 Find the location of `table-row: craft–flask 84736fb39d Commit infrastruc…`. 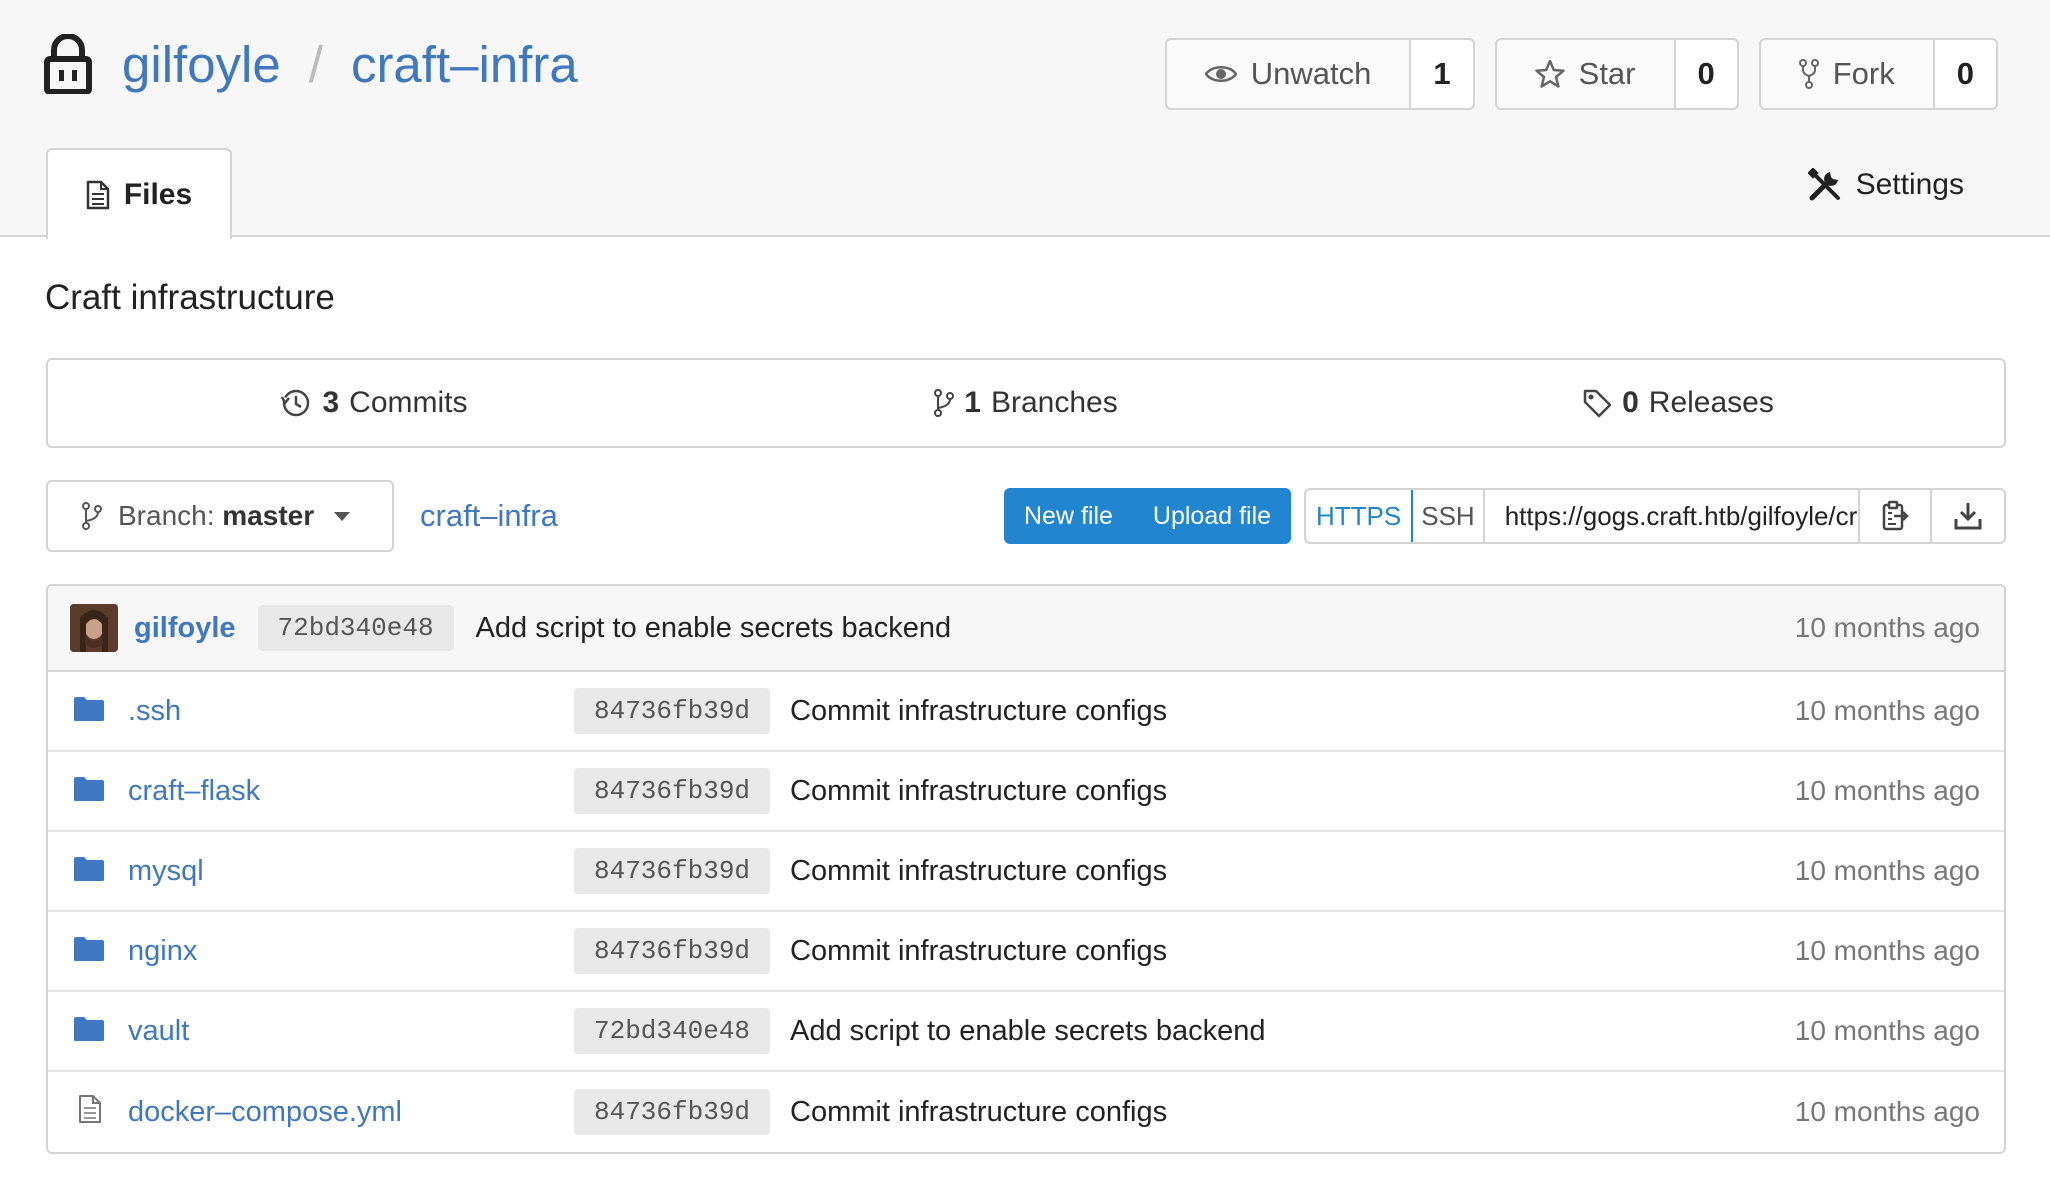

table-row: craft–flask 84736fb39d Commit infrastruc… is located at coordinates (1026, 792).